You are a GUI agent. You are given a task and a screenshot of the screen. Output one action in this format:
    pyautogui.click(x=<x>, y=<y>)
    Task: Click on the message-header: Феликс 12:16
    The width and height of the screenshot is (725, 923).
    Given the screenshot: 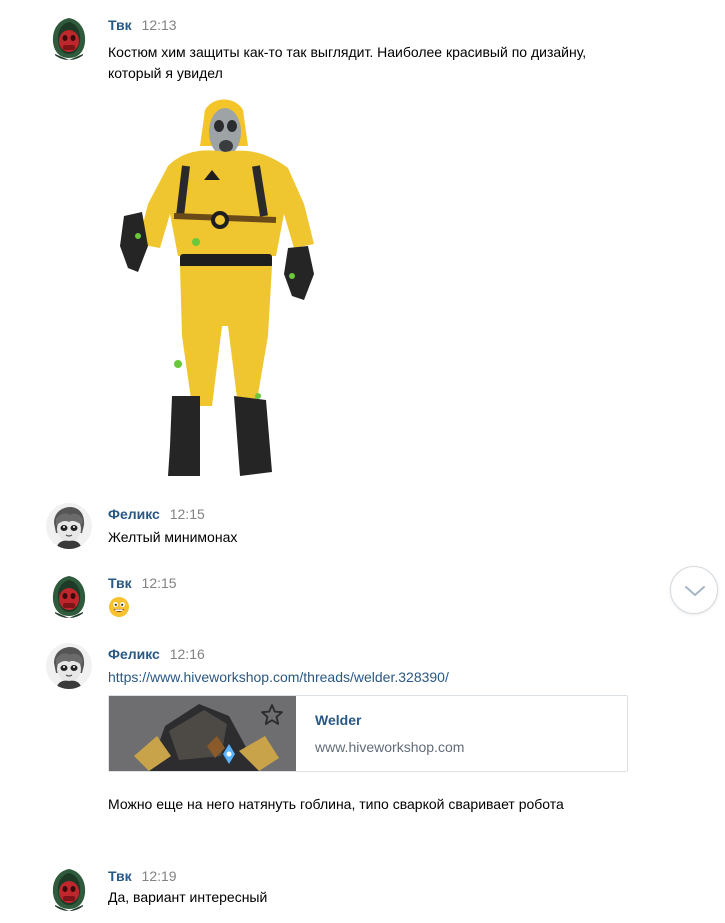 What is the action you would take?
    pyautogui.click(x=156, y=654)
    